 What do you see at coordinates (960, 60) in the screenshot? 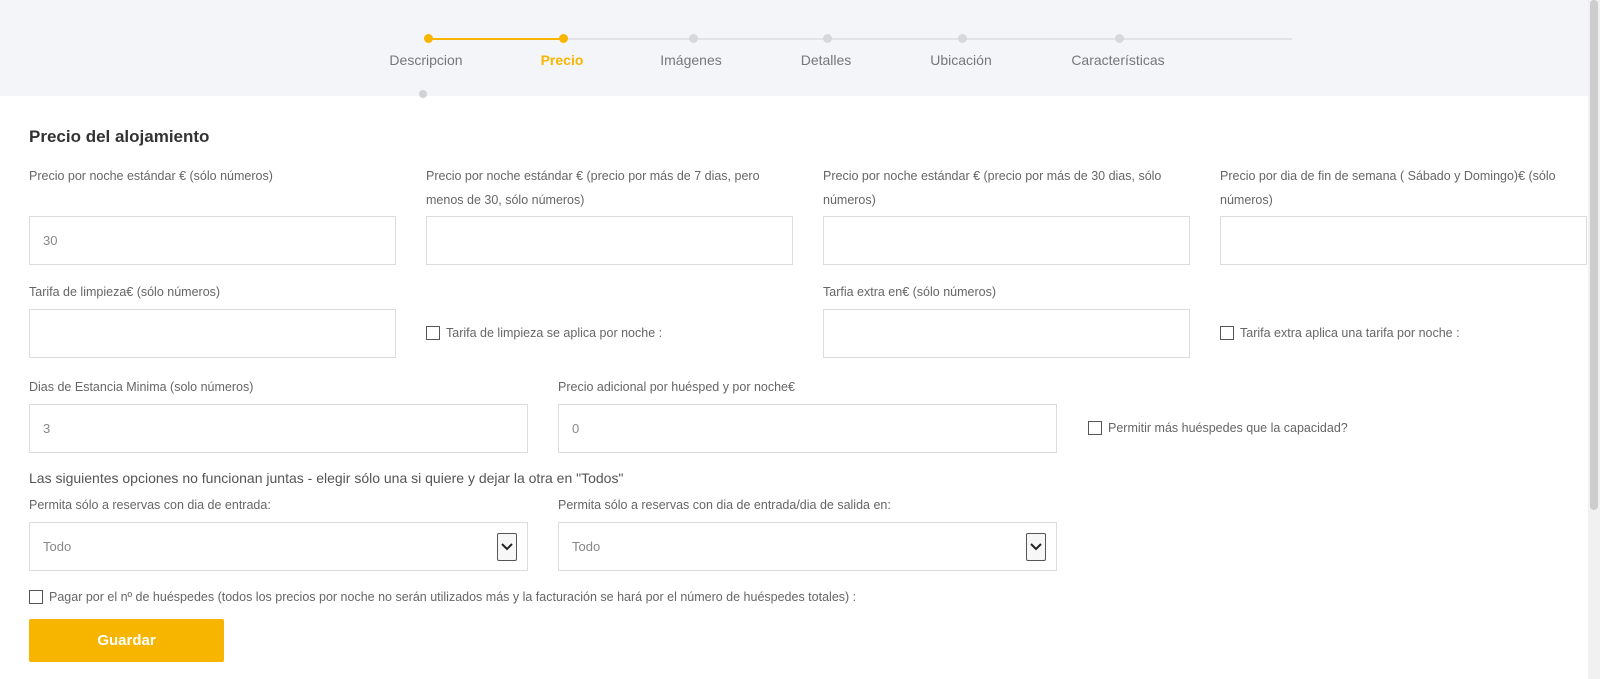
I see `step-ubicacion: Ubicación` at bounding box center [960, 60].